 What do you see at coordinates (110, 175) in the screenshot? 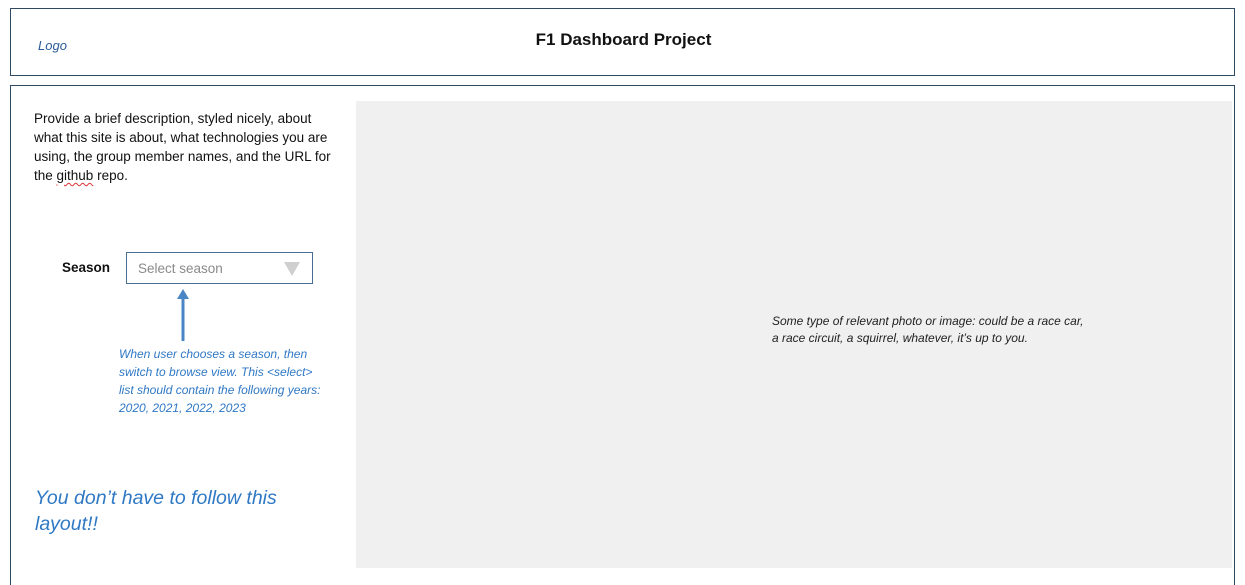
I see `description-text-end: repo.` at bounding box center [110, 175].